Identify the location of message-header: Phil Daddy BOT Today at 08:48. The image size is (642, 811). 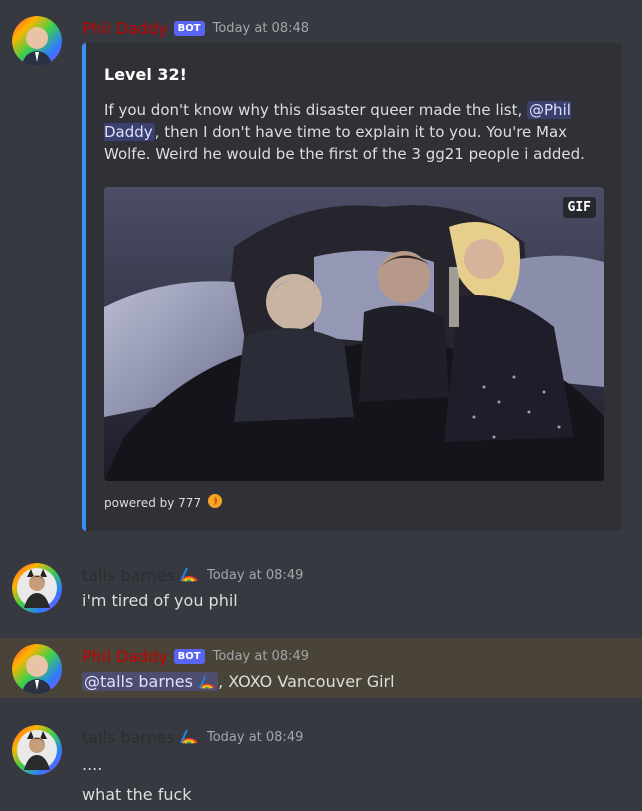
(195, 28).